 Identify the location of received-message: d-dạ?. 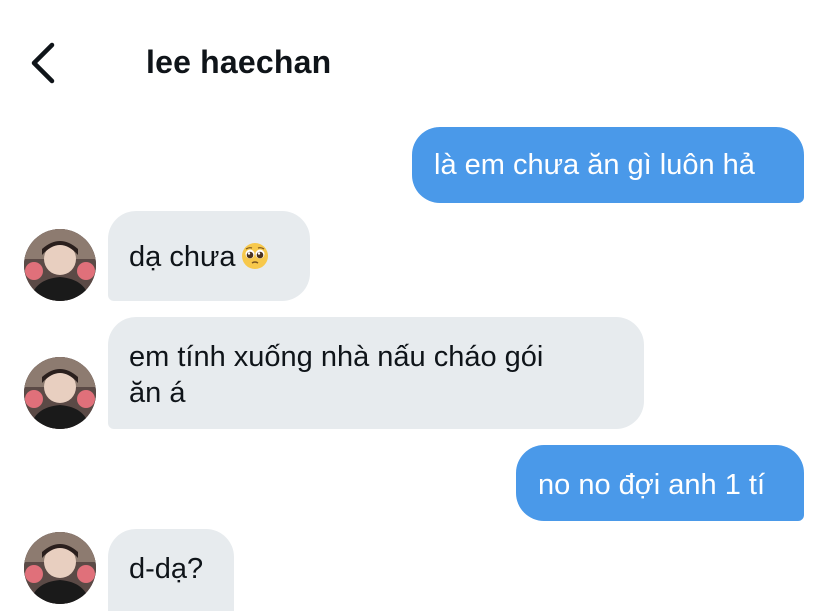
(171, 570).